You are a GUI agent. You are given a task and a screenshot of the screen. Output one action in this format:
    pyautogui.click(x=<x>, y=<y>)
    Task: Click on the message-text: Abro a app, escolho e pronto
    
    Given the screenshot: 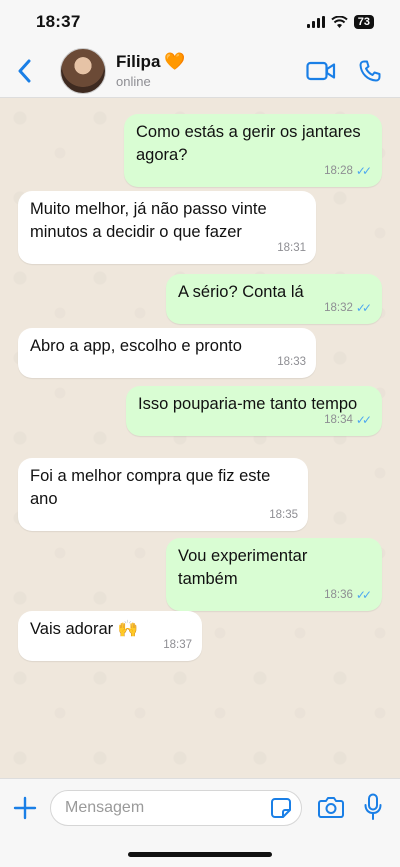 What is the action you would take?
    pyautogui.click(x=136, y=346)
    